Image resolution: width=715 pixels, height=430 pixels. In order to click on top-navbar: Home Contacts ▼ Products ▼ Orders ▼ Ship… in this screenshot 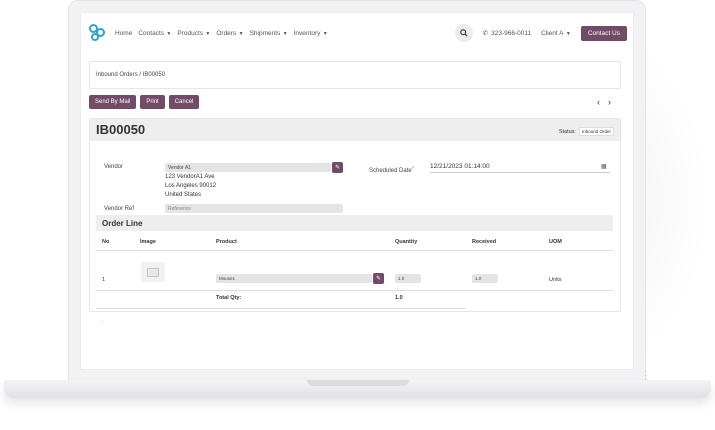, I will do `click(357, 33)`.